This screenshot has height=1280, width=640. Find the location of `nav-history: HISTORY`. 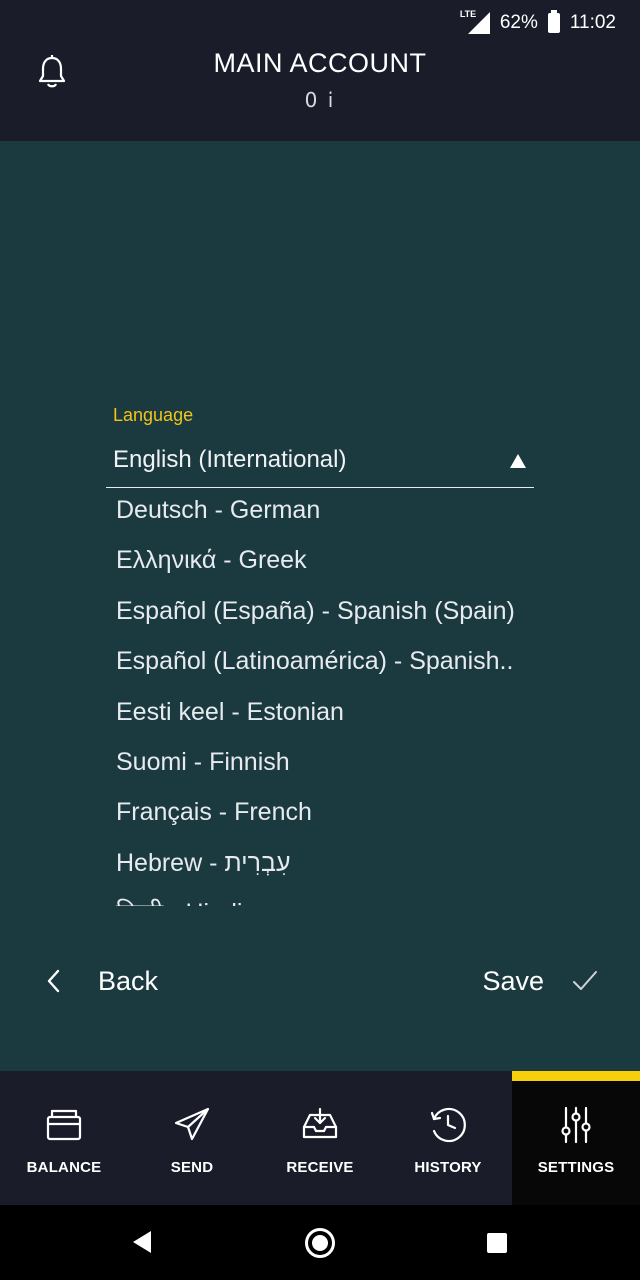

nav-history: HISTORY is located at coordinates (448, 1138).